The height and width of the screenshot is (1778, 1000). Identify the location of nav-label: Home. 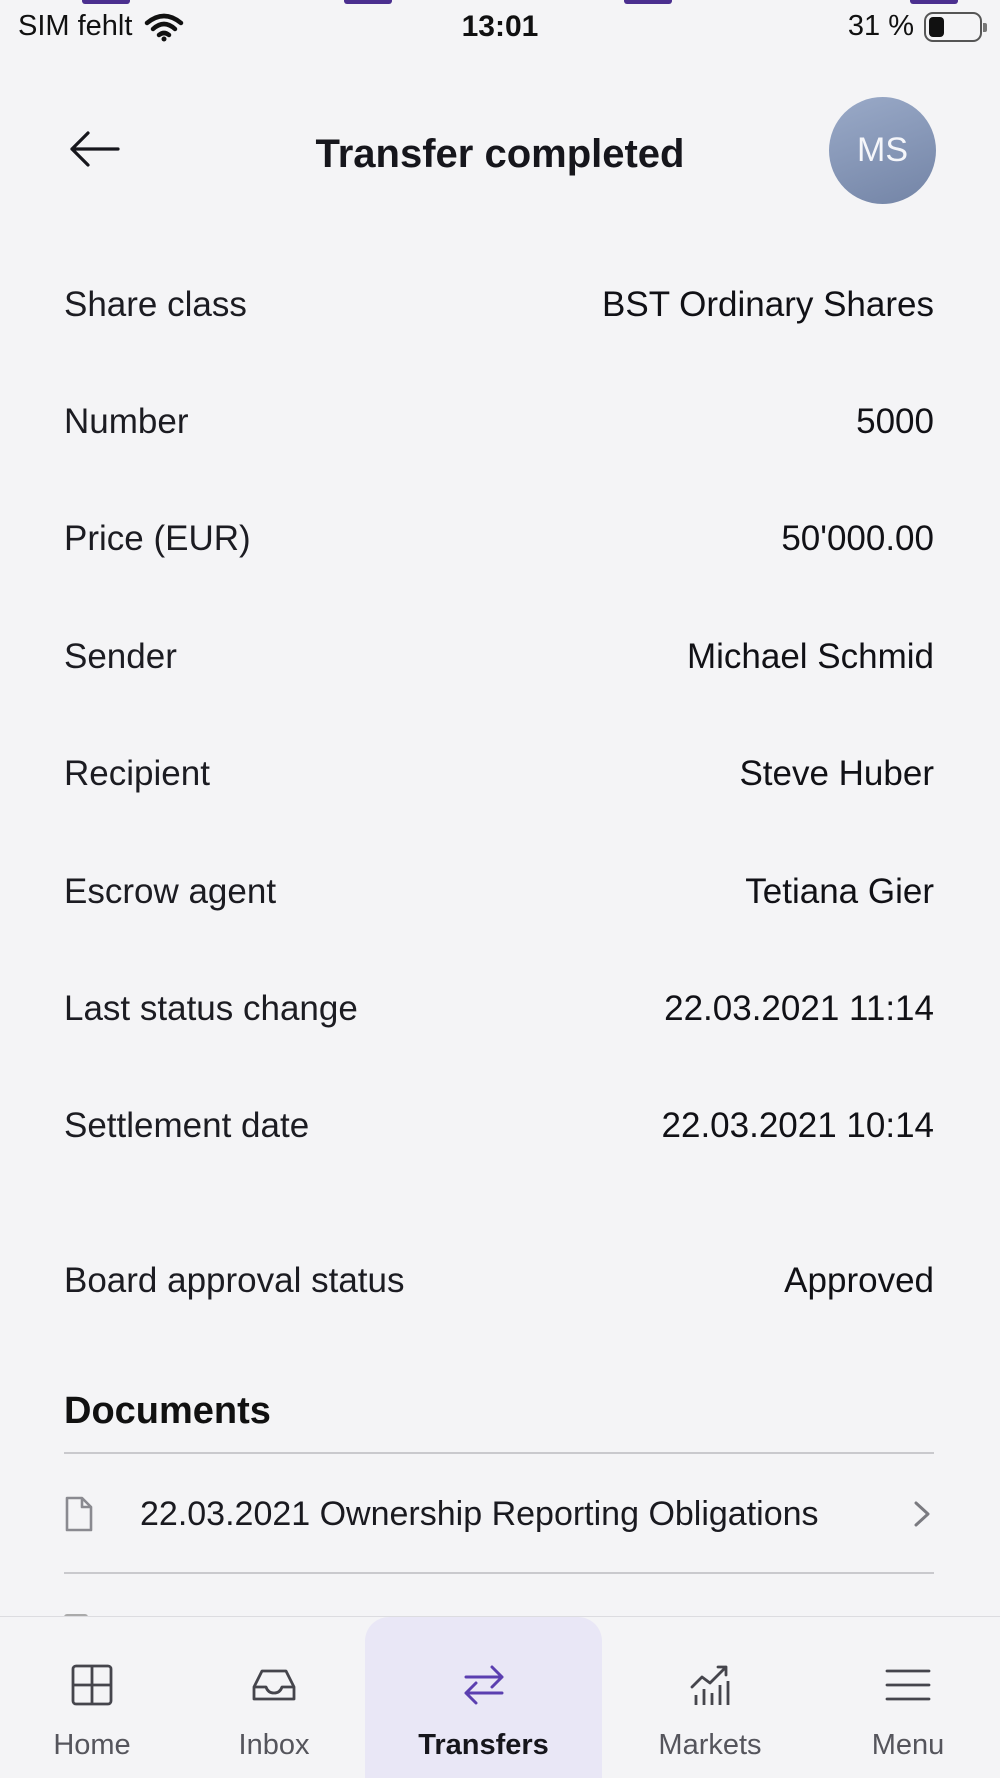
(92, 1745).